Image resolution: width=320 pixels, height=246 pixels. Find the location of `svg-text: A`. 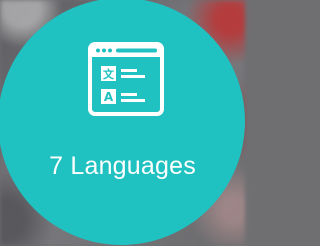

svg-text: A is located at coordinates (109, 97).